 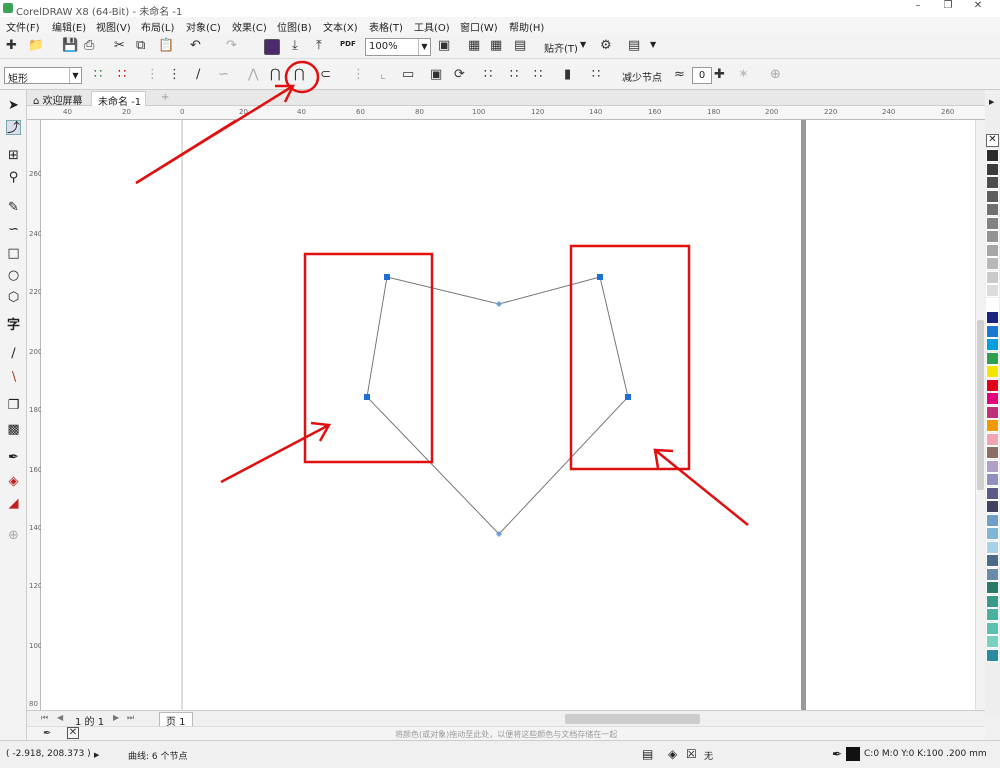 I want to click on scroll-thumb, so click(x=980, y=405).